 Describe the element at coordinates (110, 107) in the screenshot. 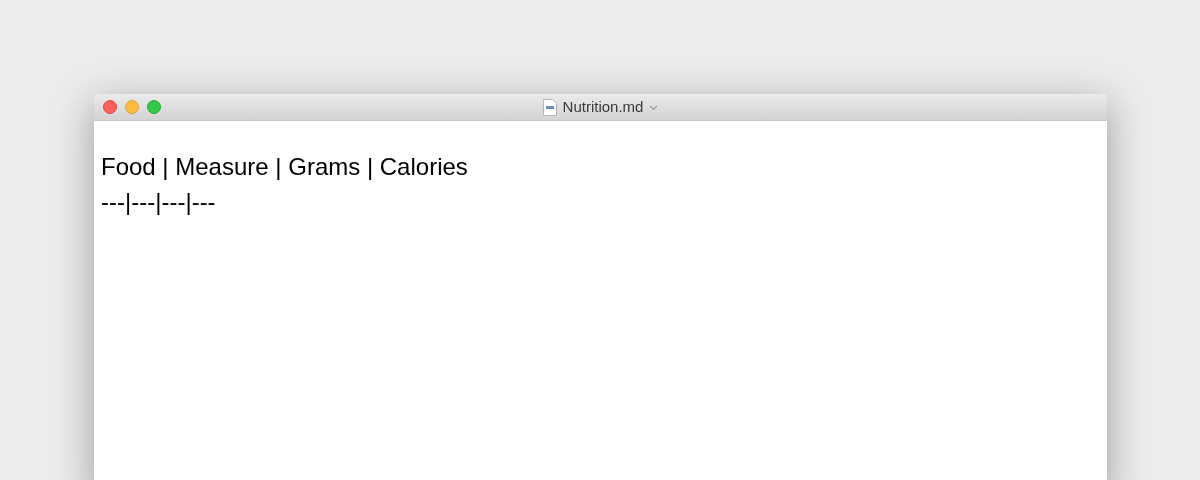

I see `close-button` at that location.